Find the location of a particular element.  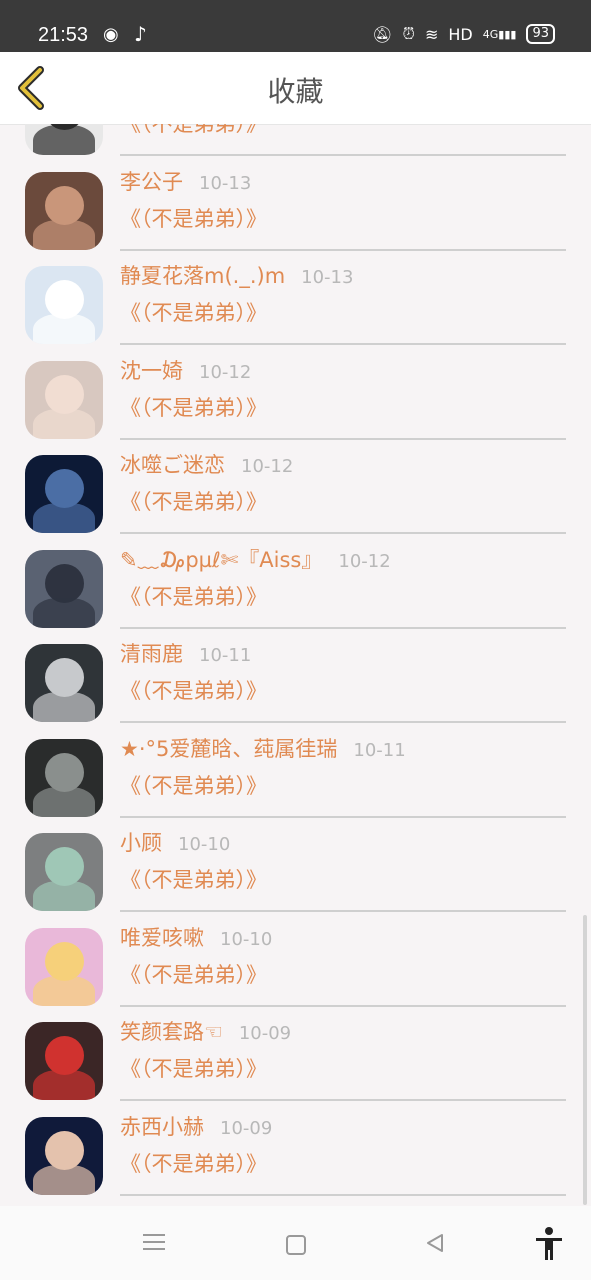

menu-icon is located at coordinates (154, 1243).